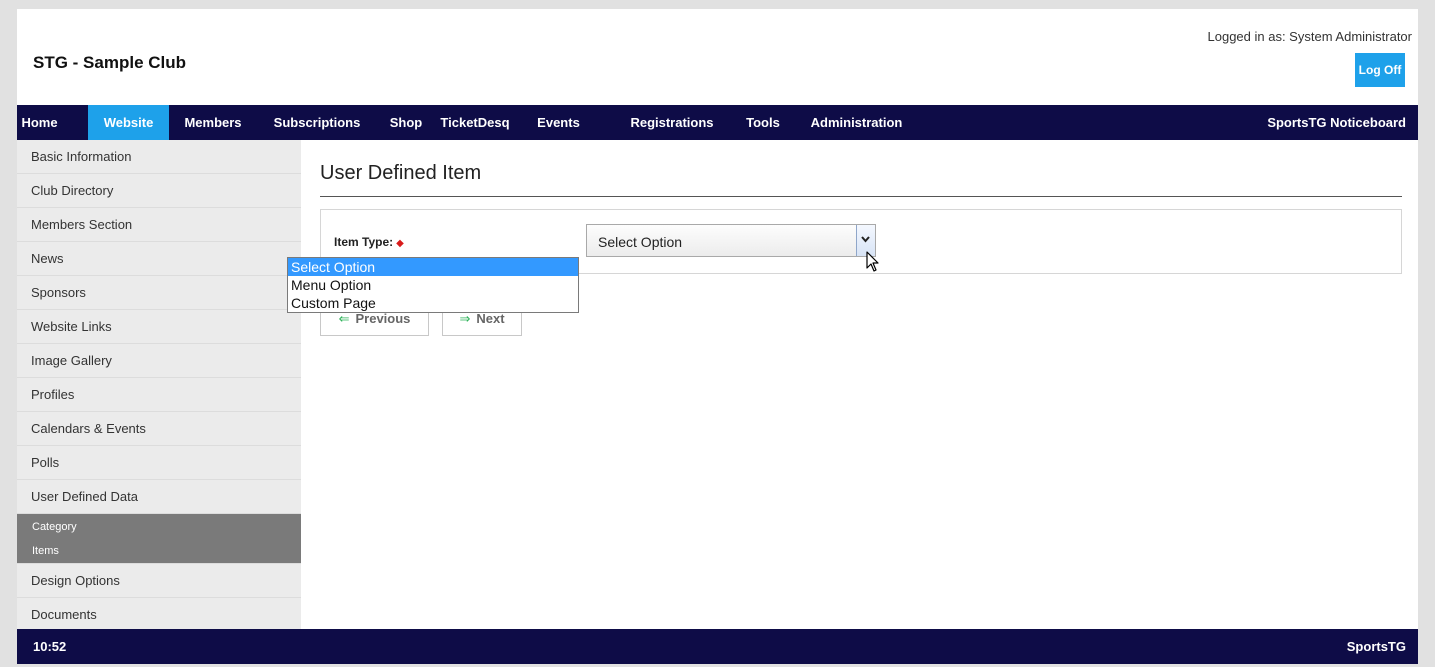  What do you see at coordinates (159, 551) in the screenshot?
I see `sidebar-subitem-items: Items` at bounding box center [159, 551].